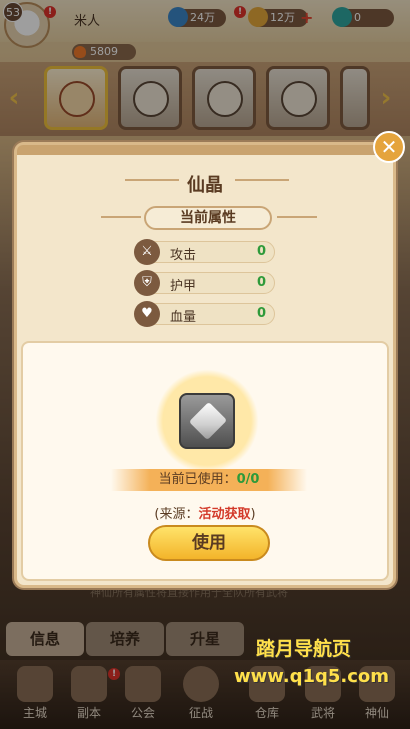 Image resolution: width=410 pixels, height=729 pixels. What do you see at coordinates (209, 543) in the screenshot?
I see `use-button: 使用` at bounding box center [209, 543].